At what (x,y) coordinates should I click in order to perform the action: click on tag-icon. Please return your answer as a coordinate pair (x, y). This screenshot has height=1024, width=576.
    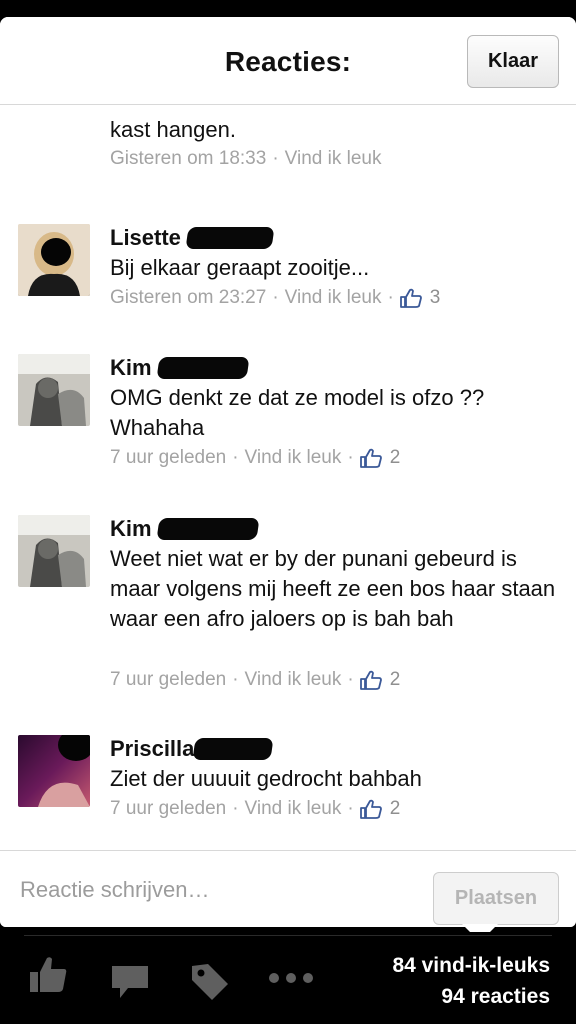
    Looking at the image, I should click on (210, 982).